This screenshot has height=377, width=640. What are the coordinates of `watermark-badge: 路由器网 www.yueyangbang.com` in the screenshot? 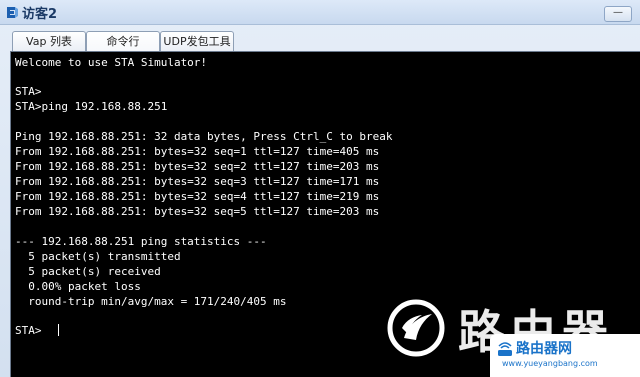 It's located at (565, 355).